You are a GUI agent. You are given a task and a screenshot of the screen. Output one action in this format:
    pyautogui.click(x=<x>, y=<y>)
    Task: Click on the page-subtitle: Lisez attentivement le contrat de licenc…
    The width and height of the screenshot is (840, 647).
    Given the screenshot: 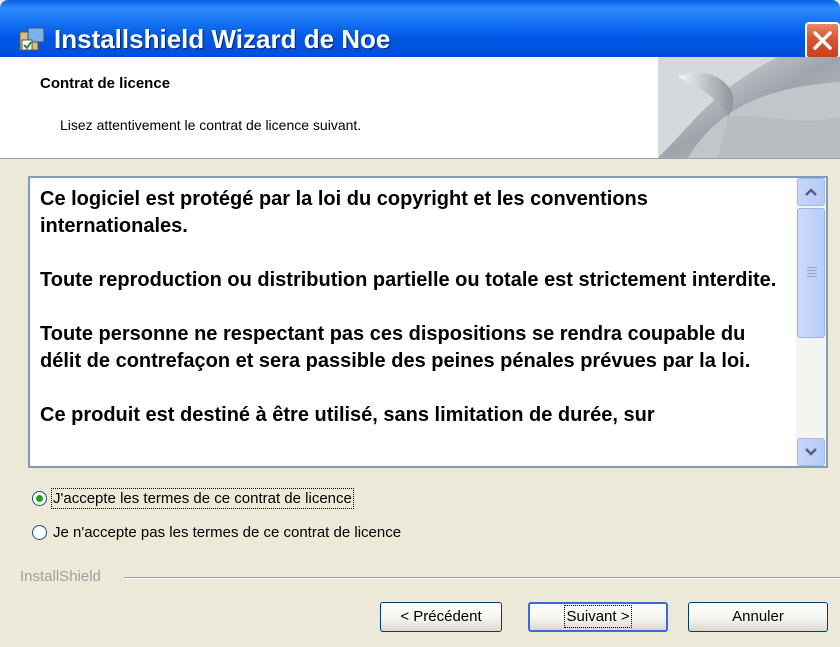 What is the action you would take?
    pyautogui.click(x=211, y=125)
    